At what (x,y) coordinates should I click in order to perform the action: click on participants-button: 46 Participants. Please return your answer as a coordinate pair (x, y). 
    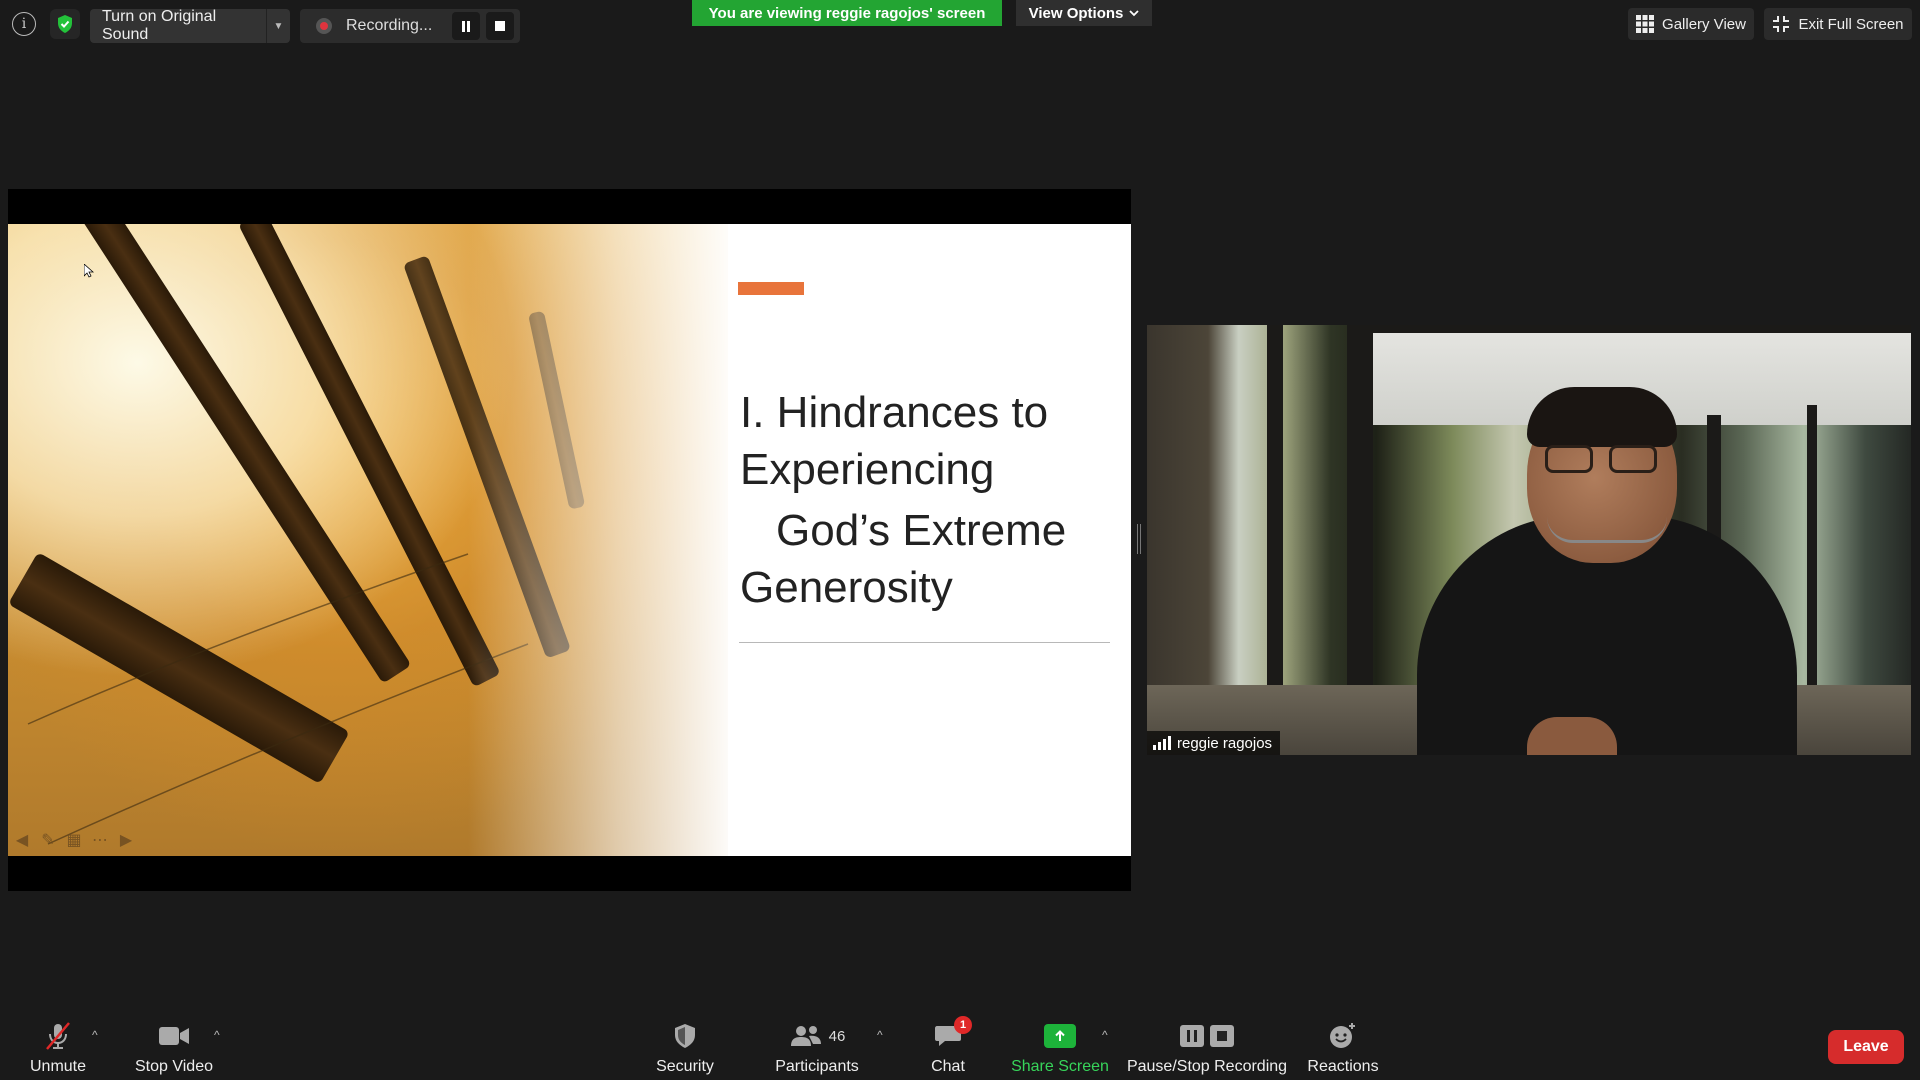
    Looking at the image, I should click on (817, 1048).